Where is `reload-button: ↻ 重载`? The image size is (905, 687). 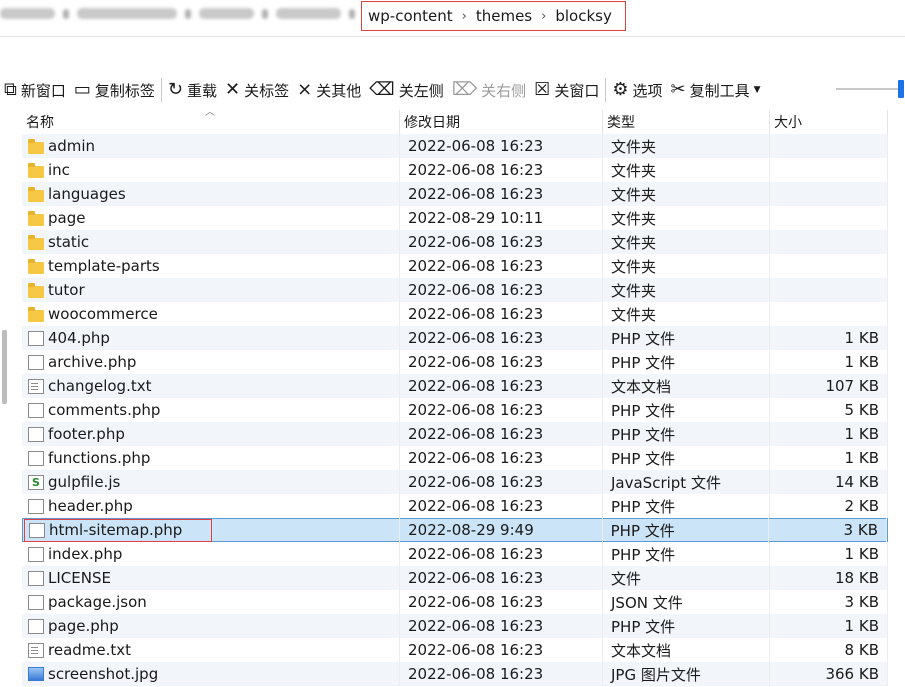
reload-button: ↻ 重载 is located at coordinates (192, 90).